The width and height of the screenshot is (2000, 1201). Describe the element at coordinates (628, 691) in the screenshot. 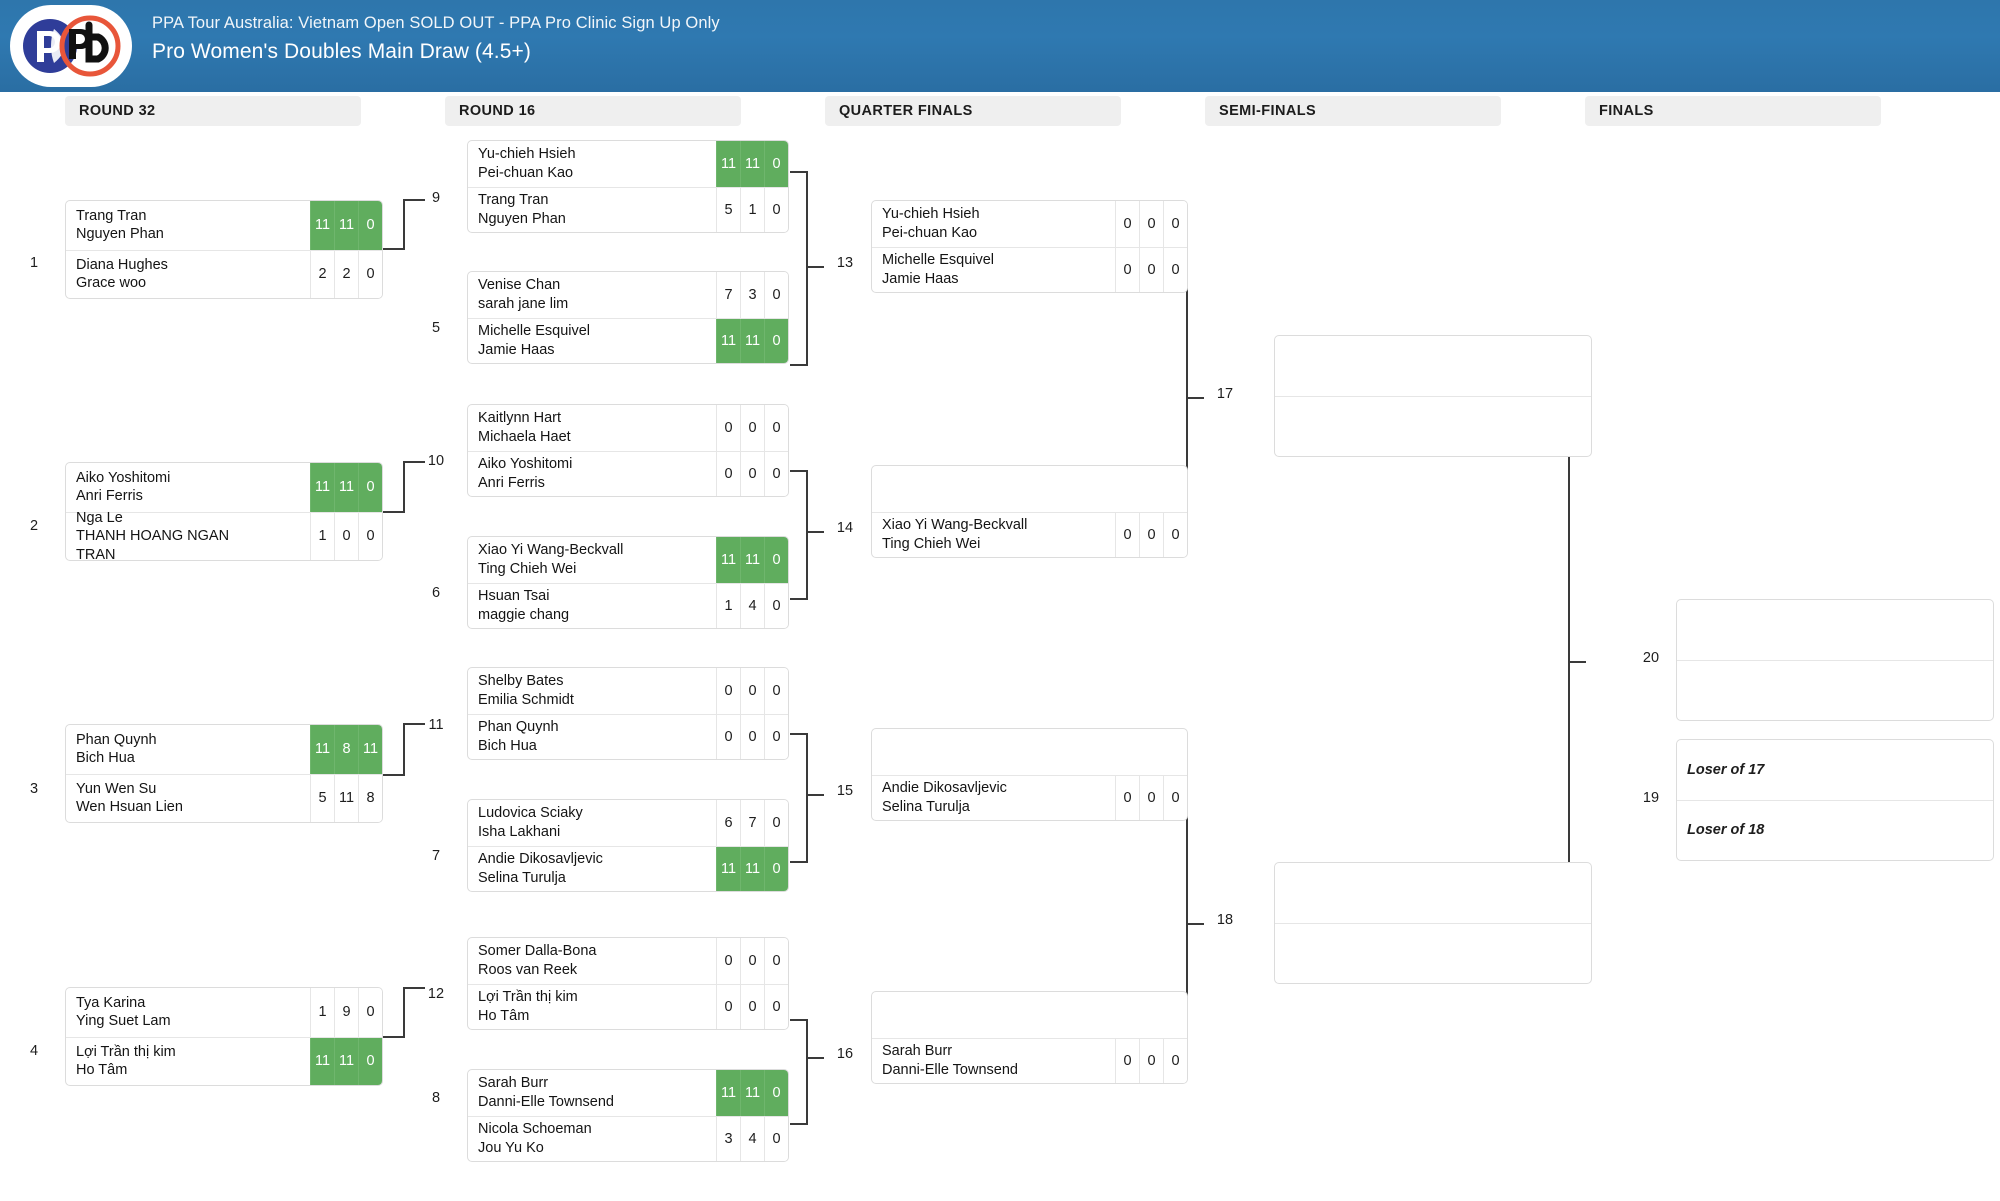

I see `match-11-team-top: Shelby Bates Emilia Schmidt 0 0 0` at that location.